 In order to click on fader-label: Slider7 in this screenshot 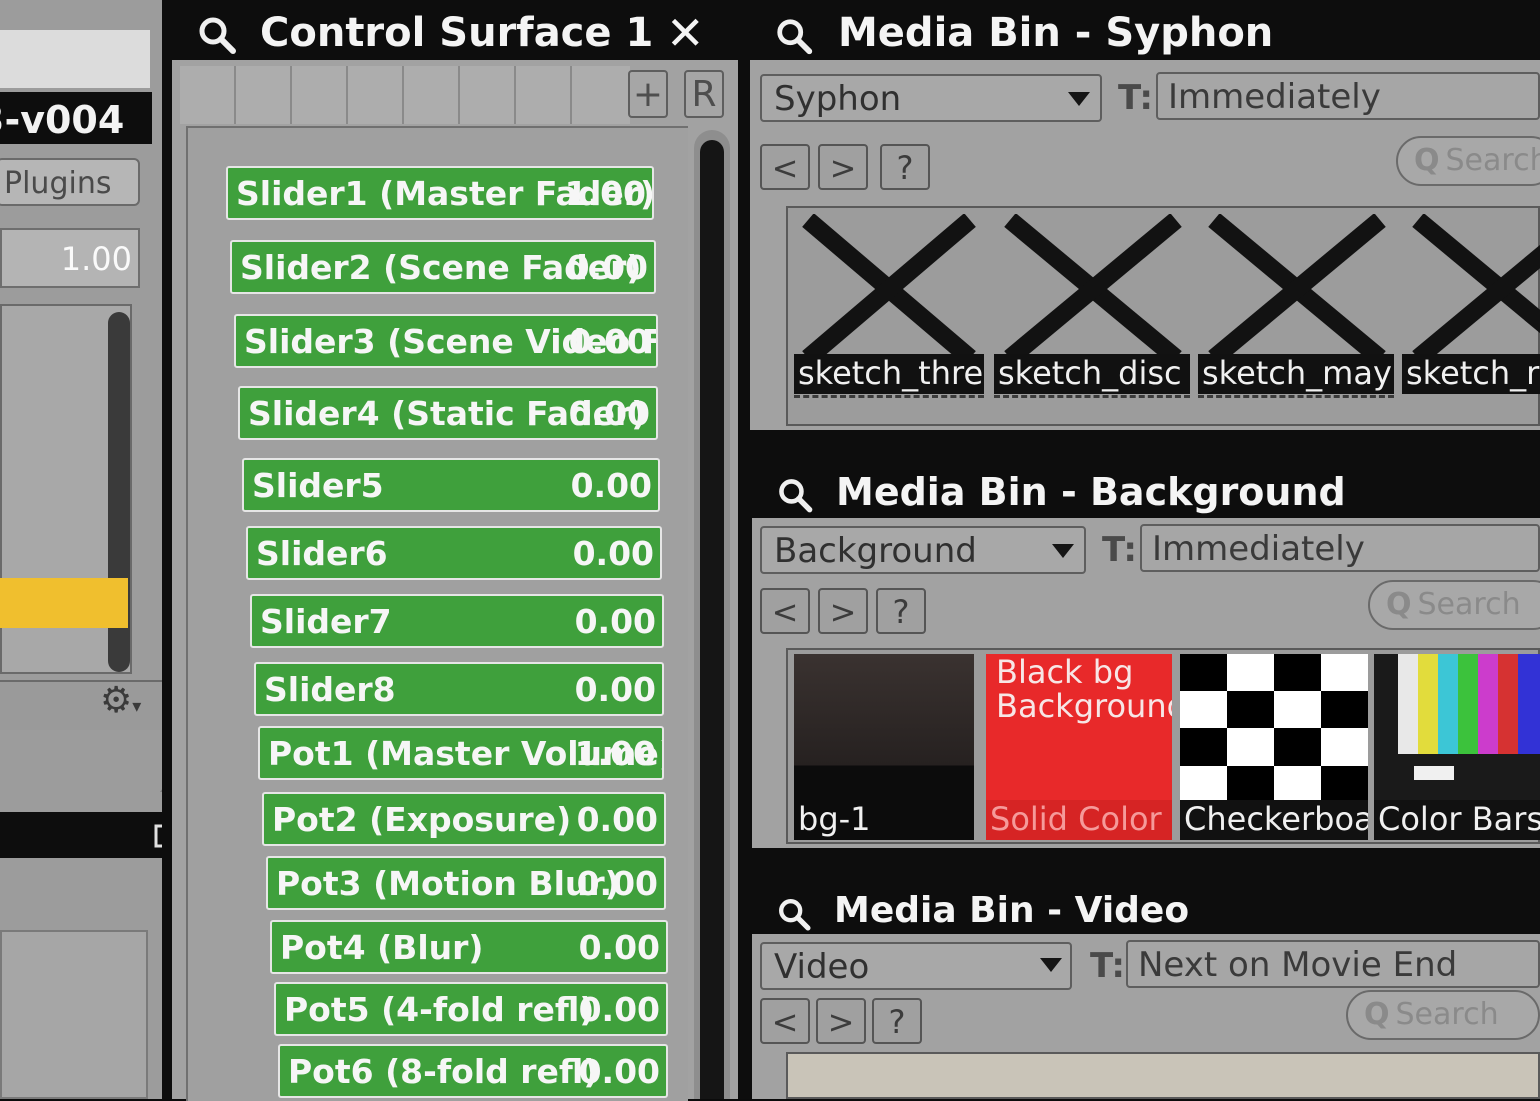, I will do `click(326, 621)`.